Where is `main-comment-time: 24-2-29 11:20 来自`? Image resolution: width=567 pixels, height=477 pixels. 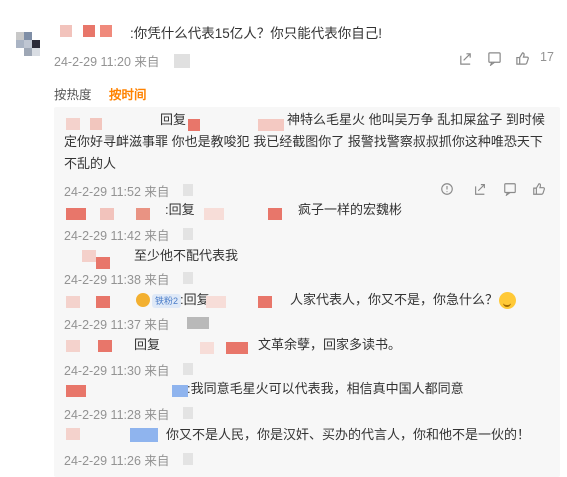 main-comment-time: 24-2-29 11:20 来自 is located at coordinates (107, 62).